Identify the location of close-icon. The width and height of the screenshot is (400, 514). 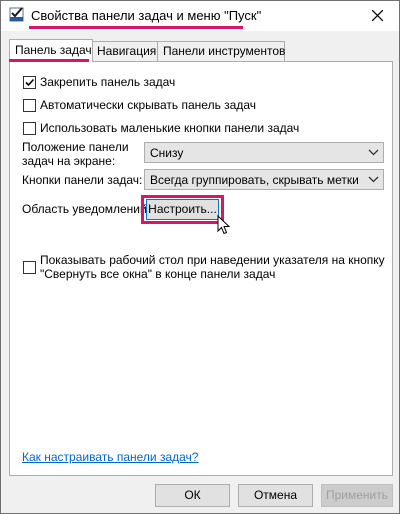
(377, 16).